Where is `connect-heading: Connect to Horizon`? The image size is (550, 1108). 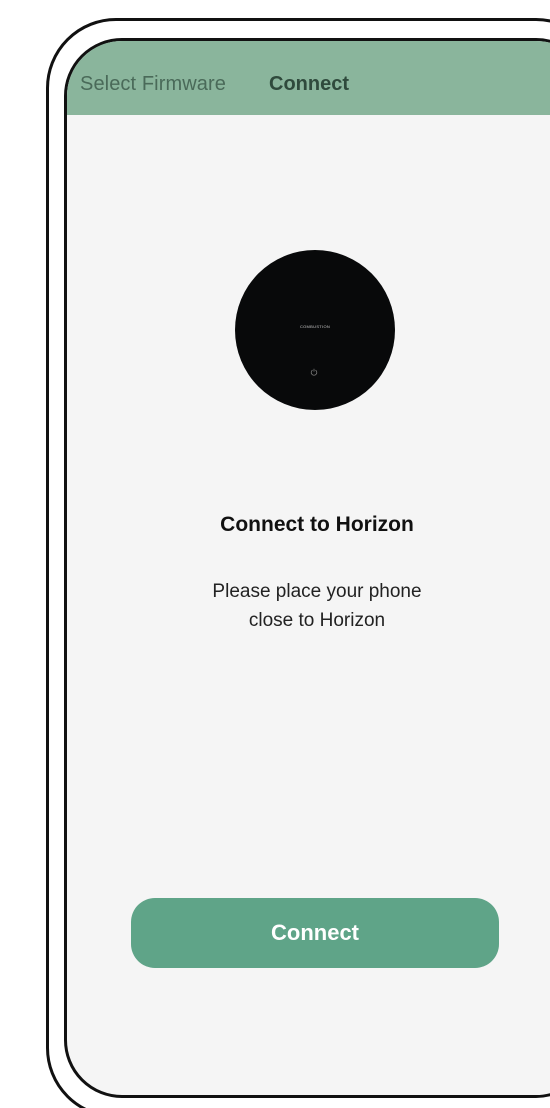
connect-heading: Connect to Horizon is located at coordinates (317, 524).